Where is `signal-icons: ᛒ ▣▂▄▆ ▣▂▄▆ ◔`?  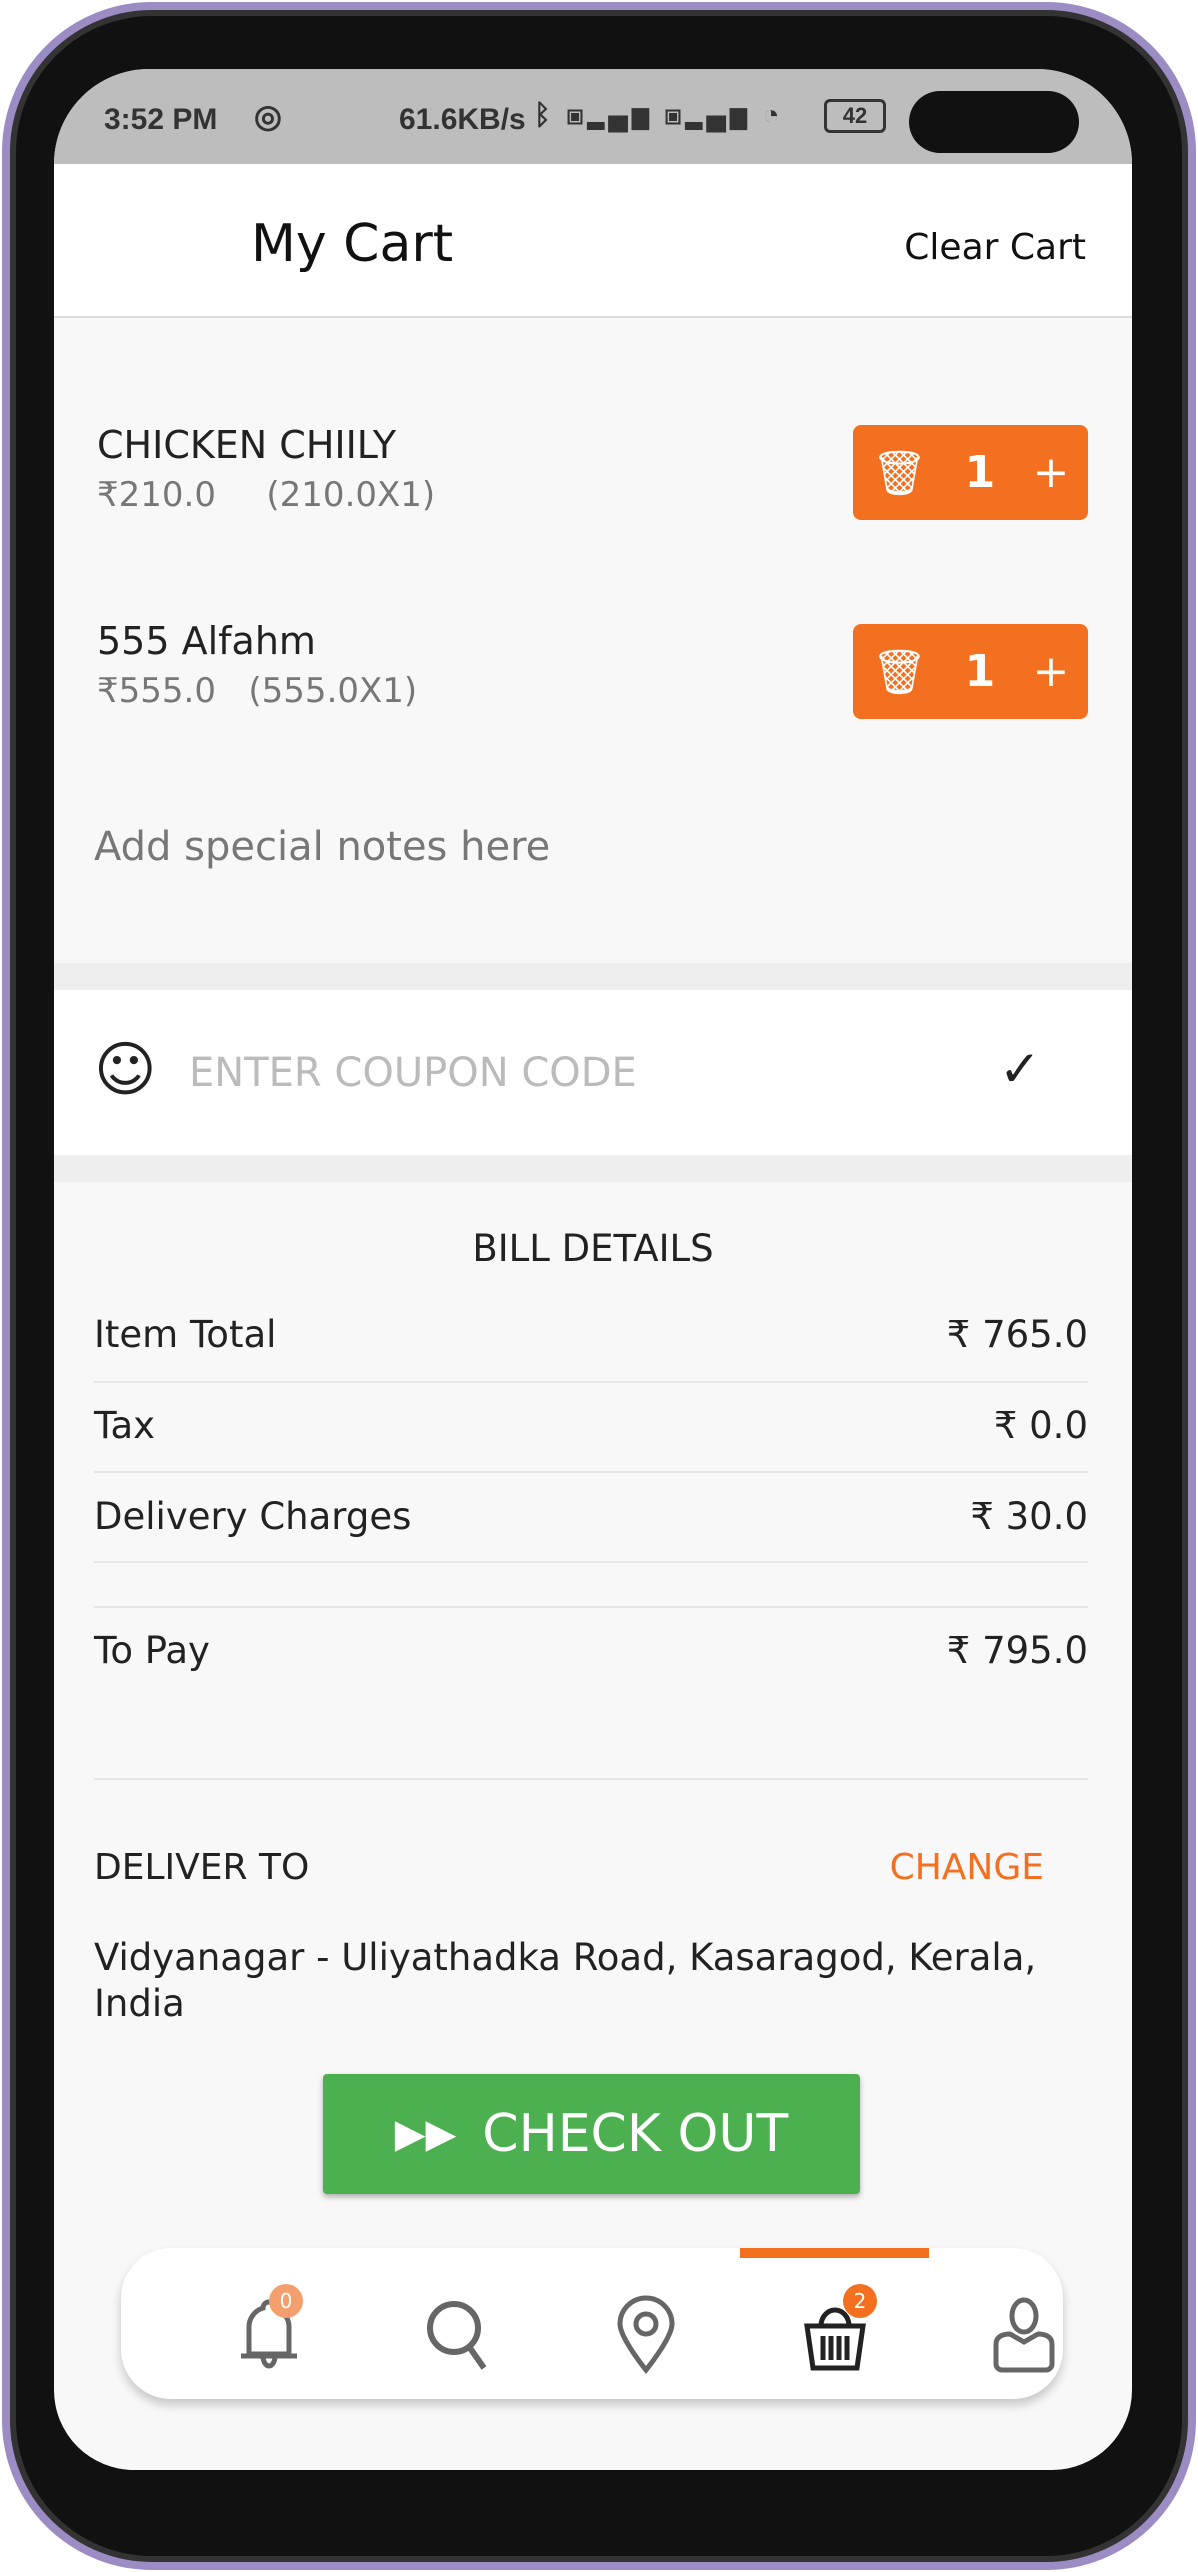 signal-icons: ᛒ ▣▂▄▆ ▣▂▄▆ ◔ is located at coordinates (659, 114).